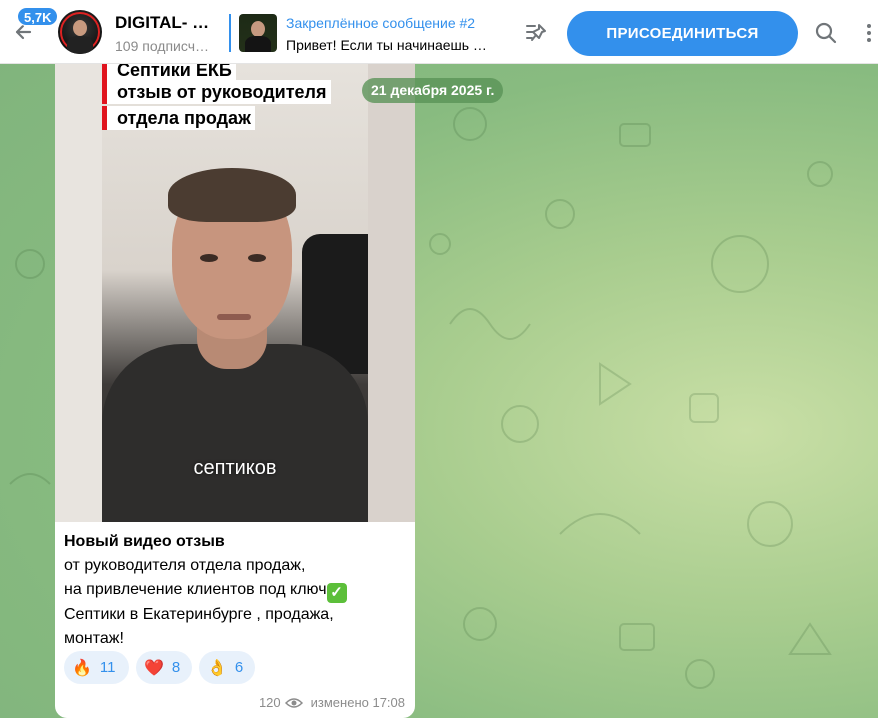 The image size is (878, 718). I want to click on video-person-eye-right, so click(257, 258).